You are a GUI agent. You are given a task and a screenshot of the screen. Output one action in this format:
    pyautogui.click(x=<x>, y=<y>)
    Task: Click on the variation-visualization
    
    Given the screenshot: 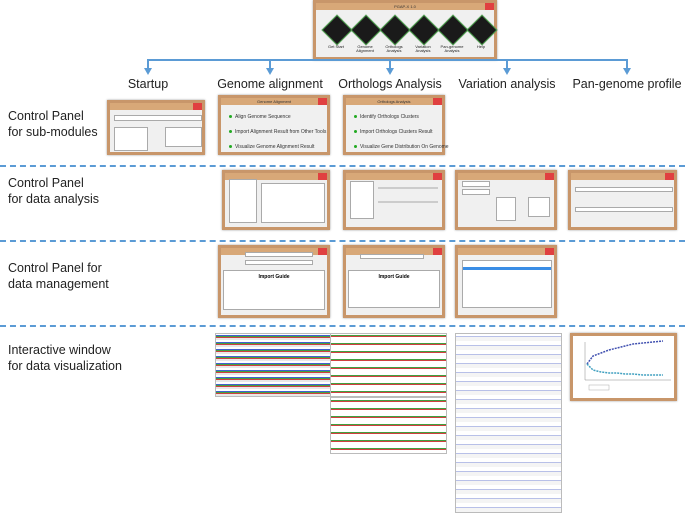 What is the action you would take?
    pyautogui.click(x=508, y=423)
    